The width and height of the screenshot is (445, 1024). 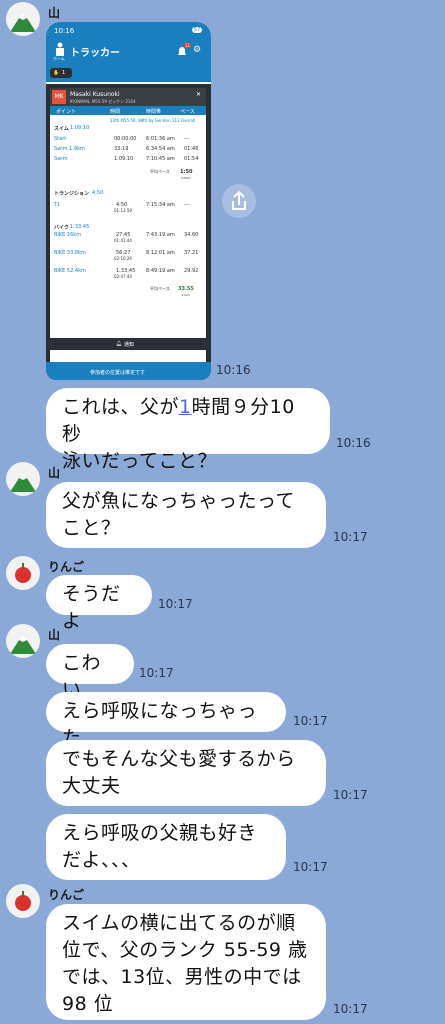 I want to click on bell-small-icon: 🔔︎, so click(x=119, y=344).